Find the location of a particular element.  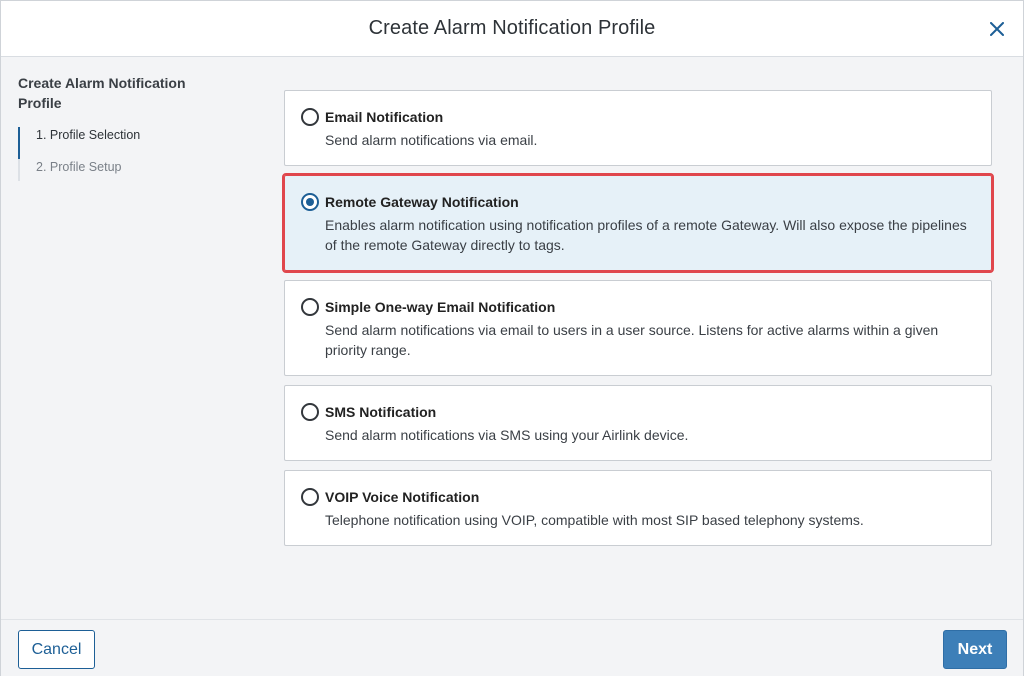

option-description: Send alarm notifications via email. is located at coordinates (431, 140).